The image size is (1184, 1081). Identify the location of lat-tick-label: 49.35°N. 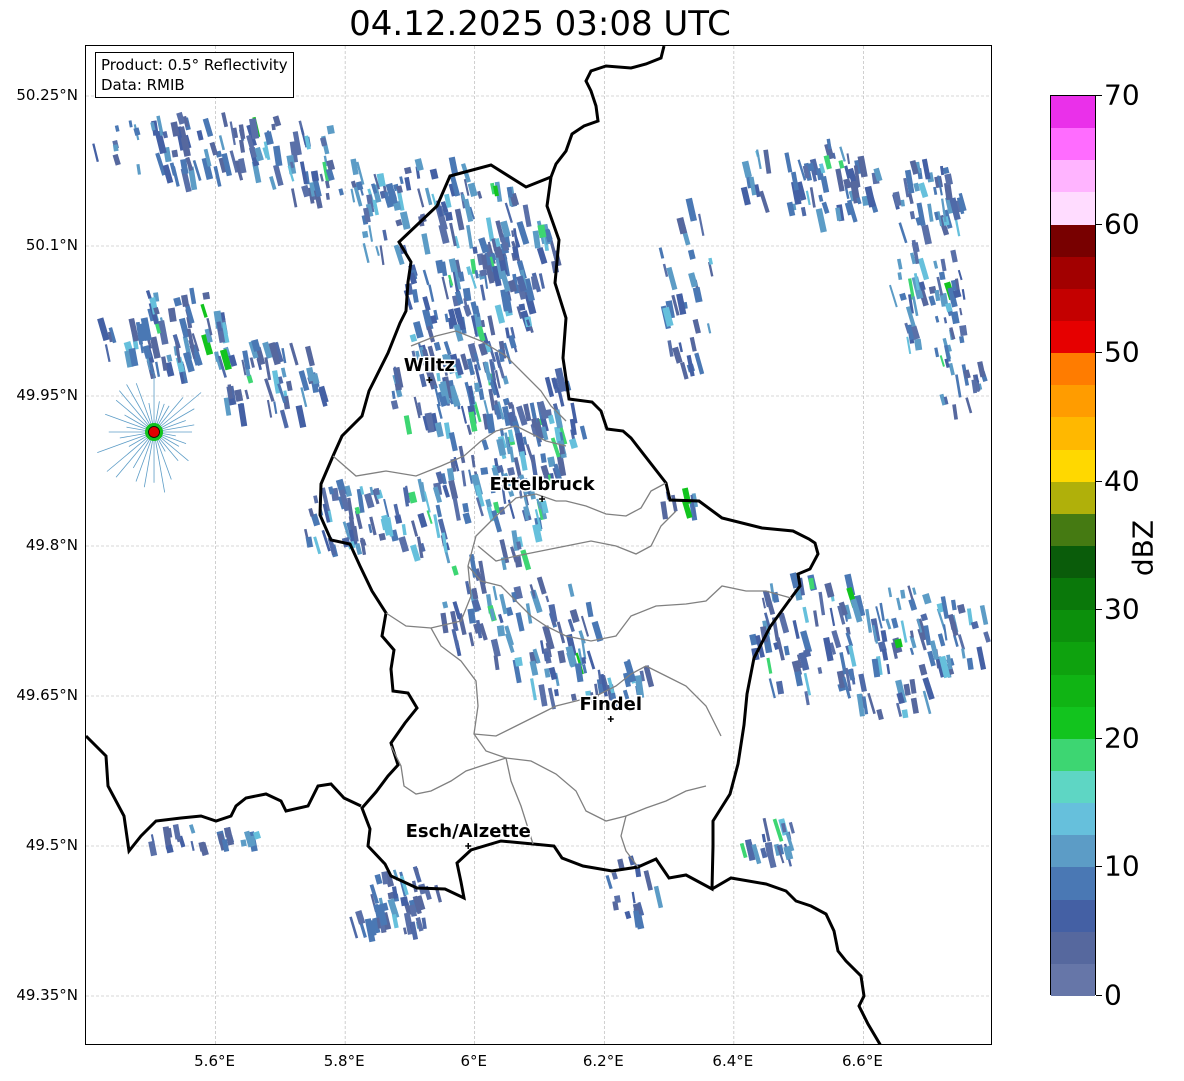
(47, 995).